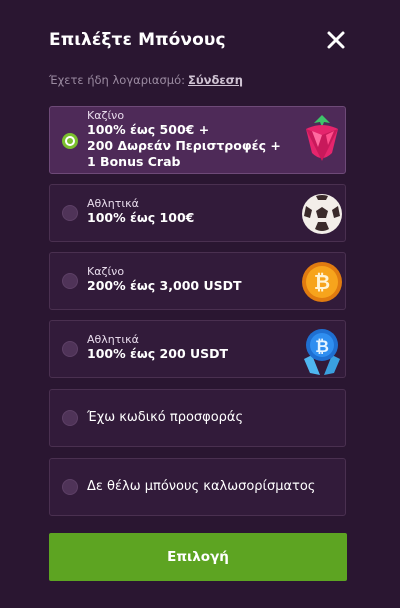 This screenshot has width=400, height=608. Describe the element at coordinates (197, 213) in the screenshot. I see `bonus-option-sports-100: Αθλητικά 100% έως 100€` at that location.